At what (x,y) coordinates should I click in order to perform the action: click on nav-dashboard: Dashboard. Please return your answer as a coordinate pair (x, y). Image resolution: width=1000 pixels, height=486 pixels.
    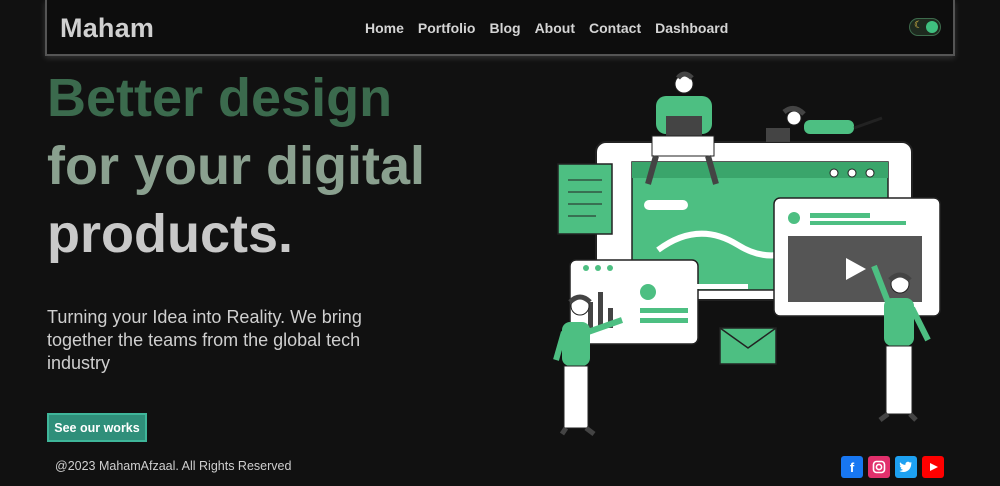
    Looking at the image, I should click on (691, 28).